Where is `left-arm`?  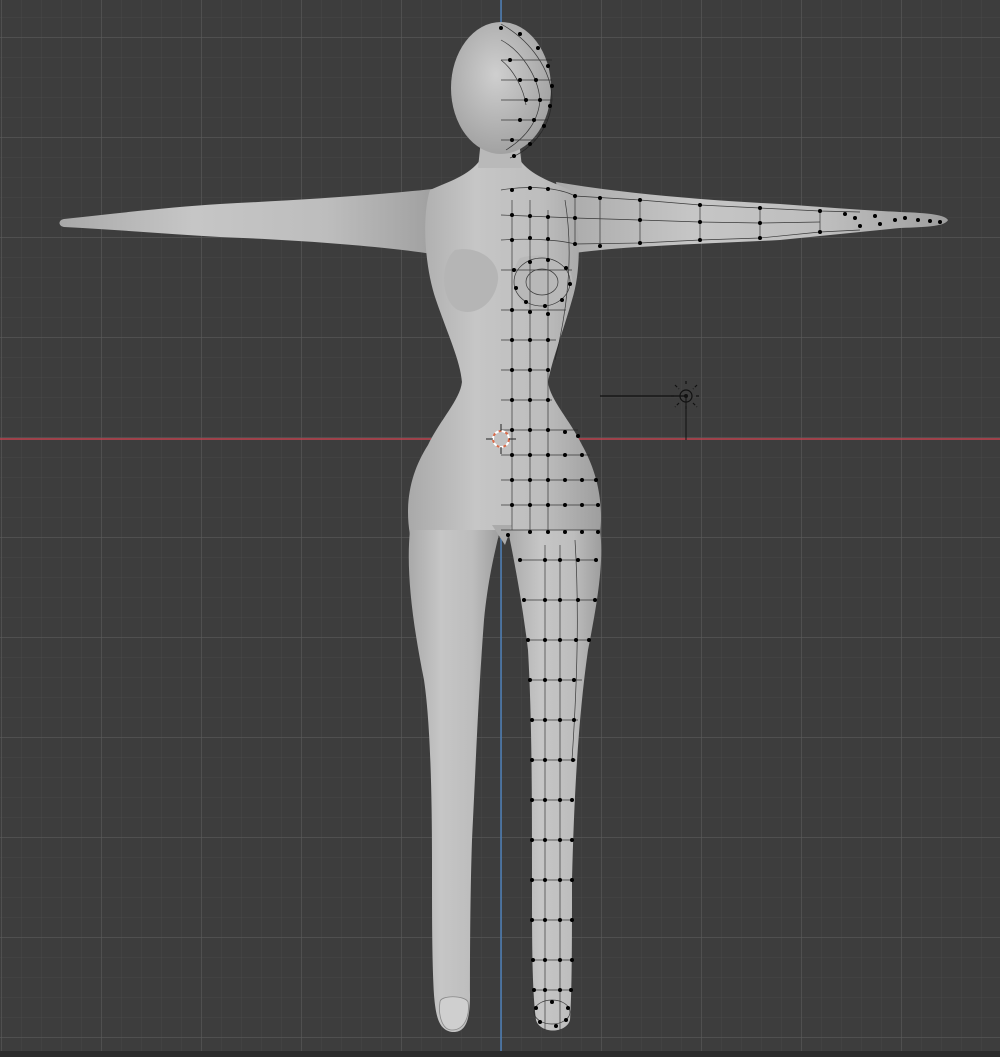 left-arm is located at coordinates (250, 221).